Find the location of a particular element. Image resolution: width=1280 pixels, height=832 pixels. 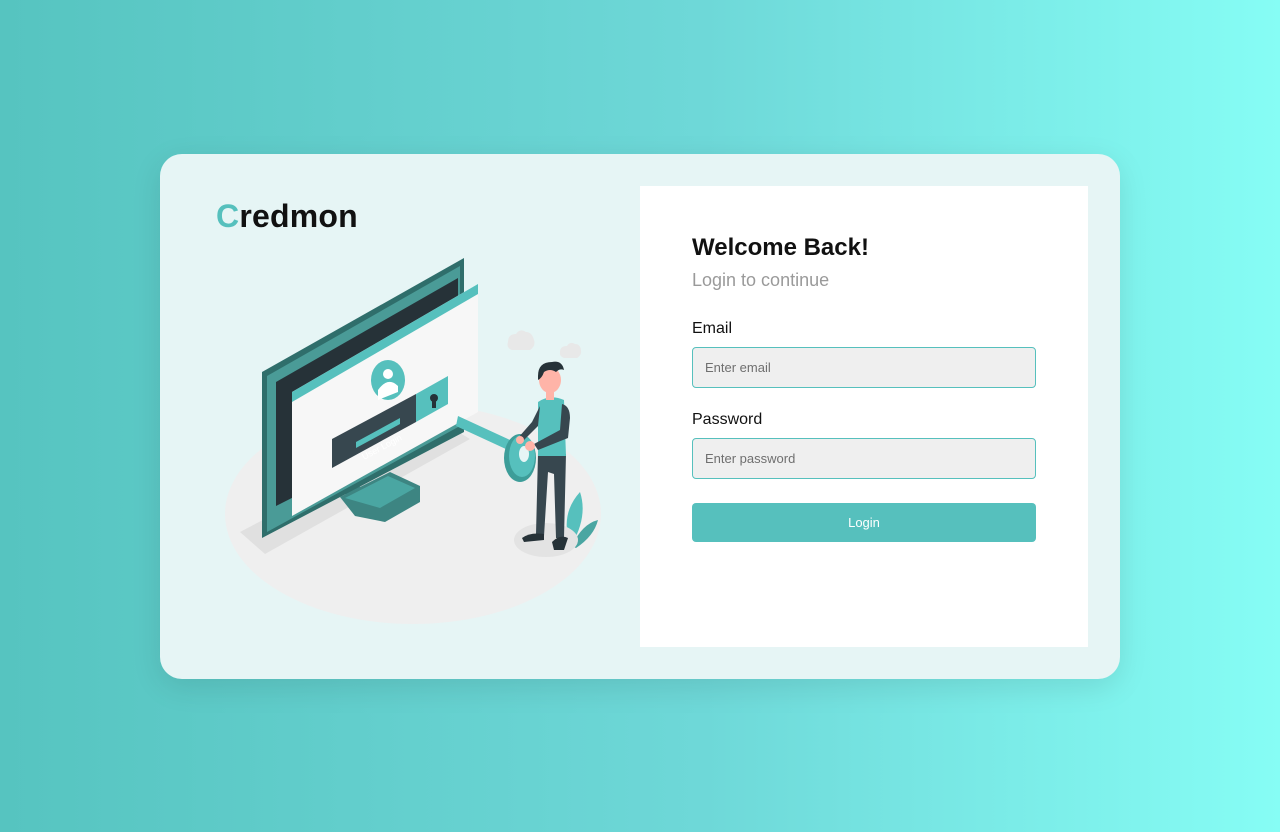

page-subtitle: Login to continue is located at coordinates (761, 280).